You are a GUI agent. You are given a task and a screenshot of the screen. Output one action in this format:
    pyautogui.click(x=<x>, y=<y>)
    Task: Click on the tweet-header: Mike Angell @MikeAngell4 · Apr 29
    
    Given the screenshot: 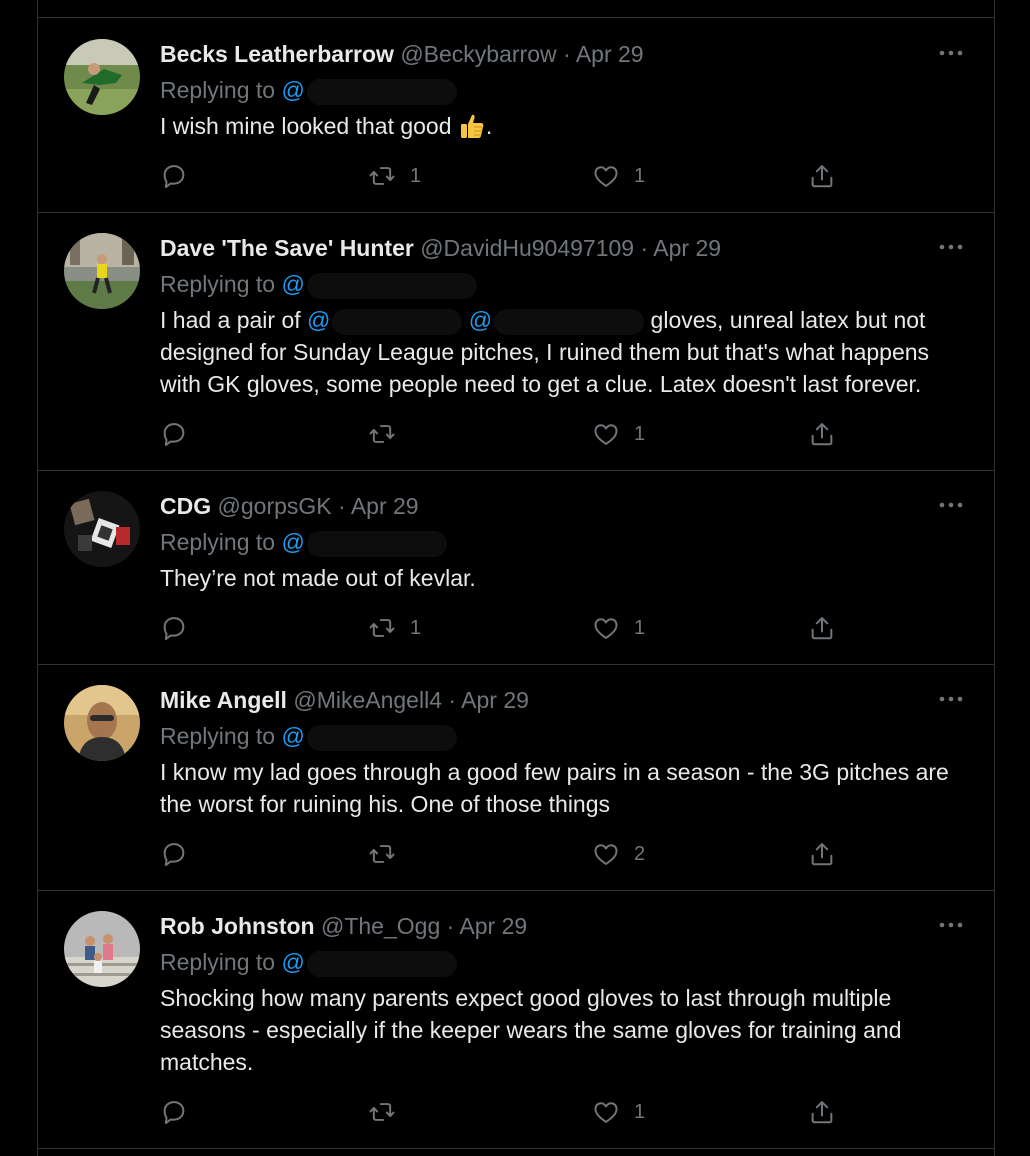 What is the action you would take?
    pyautogui.click(x=344, y=700)
    